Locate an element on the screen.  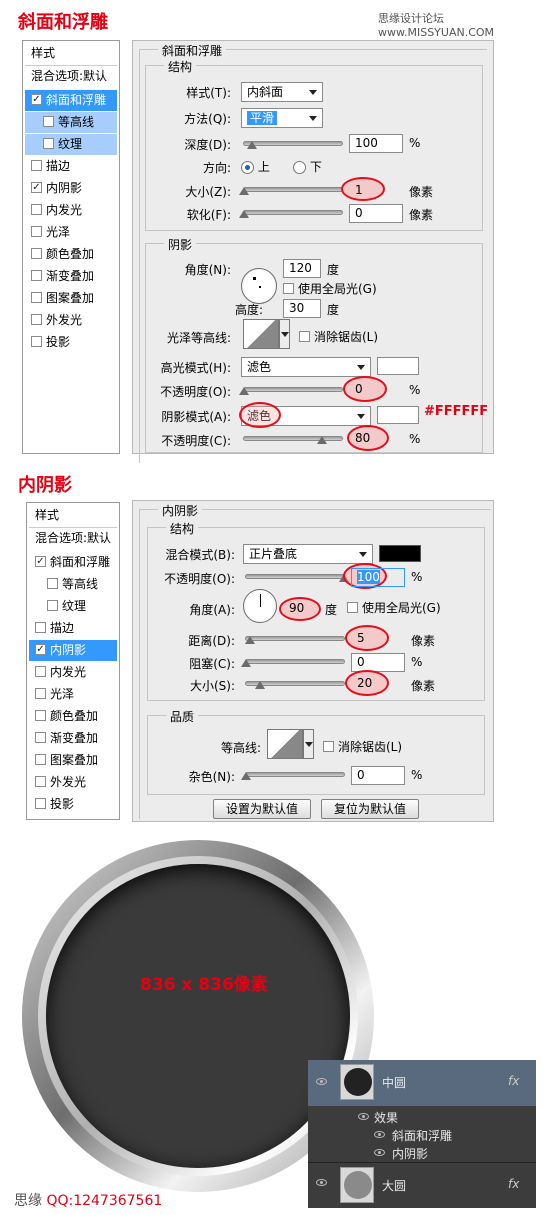
sidebar-item-color-overlay: 颜色叠加 is located at coordinates (71, 254).